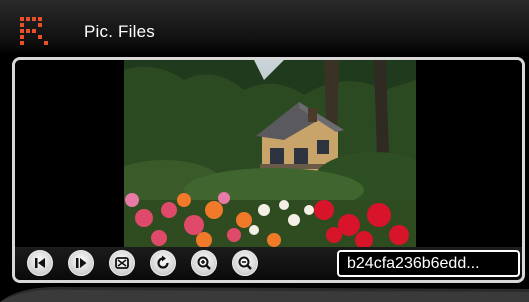  I want to click on zoom-out-button, so click(245, 263).